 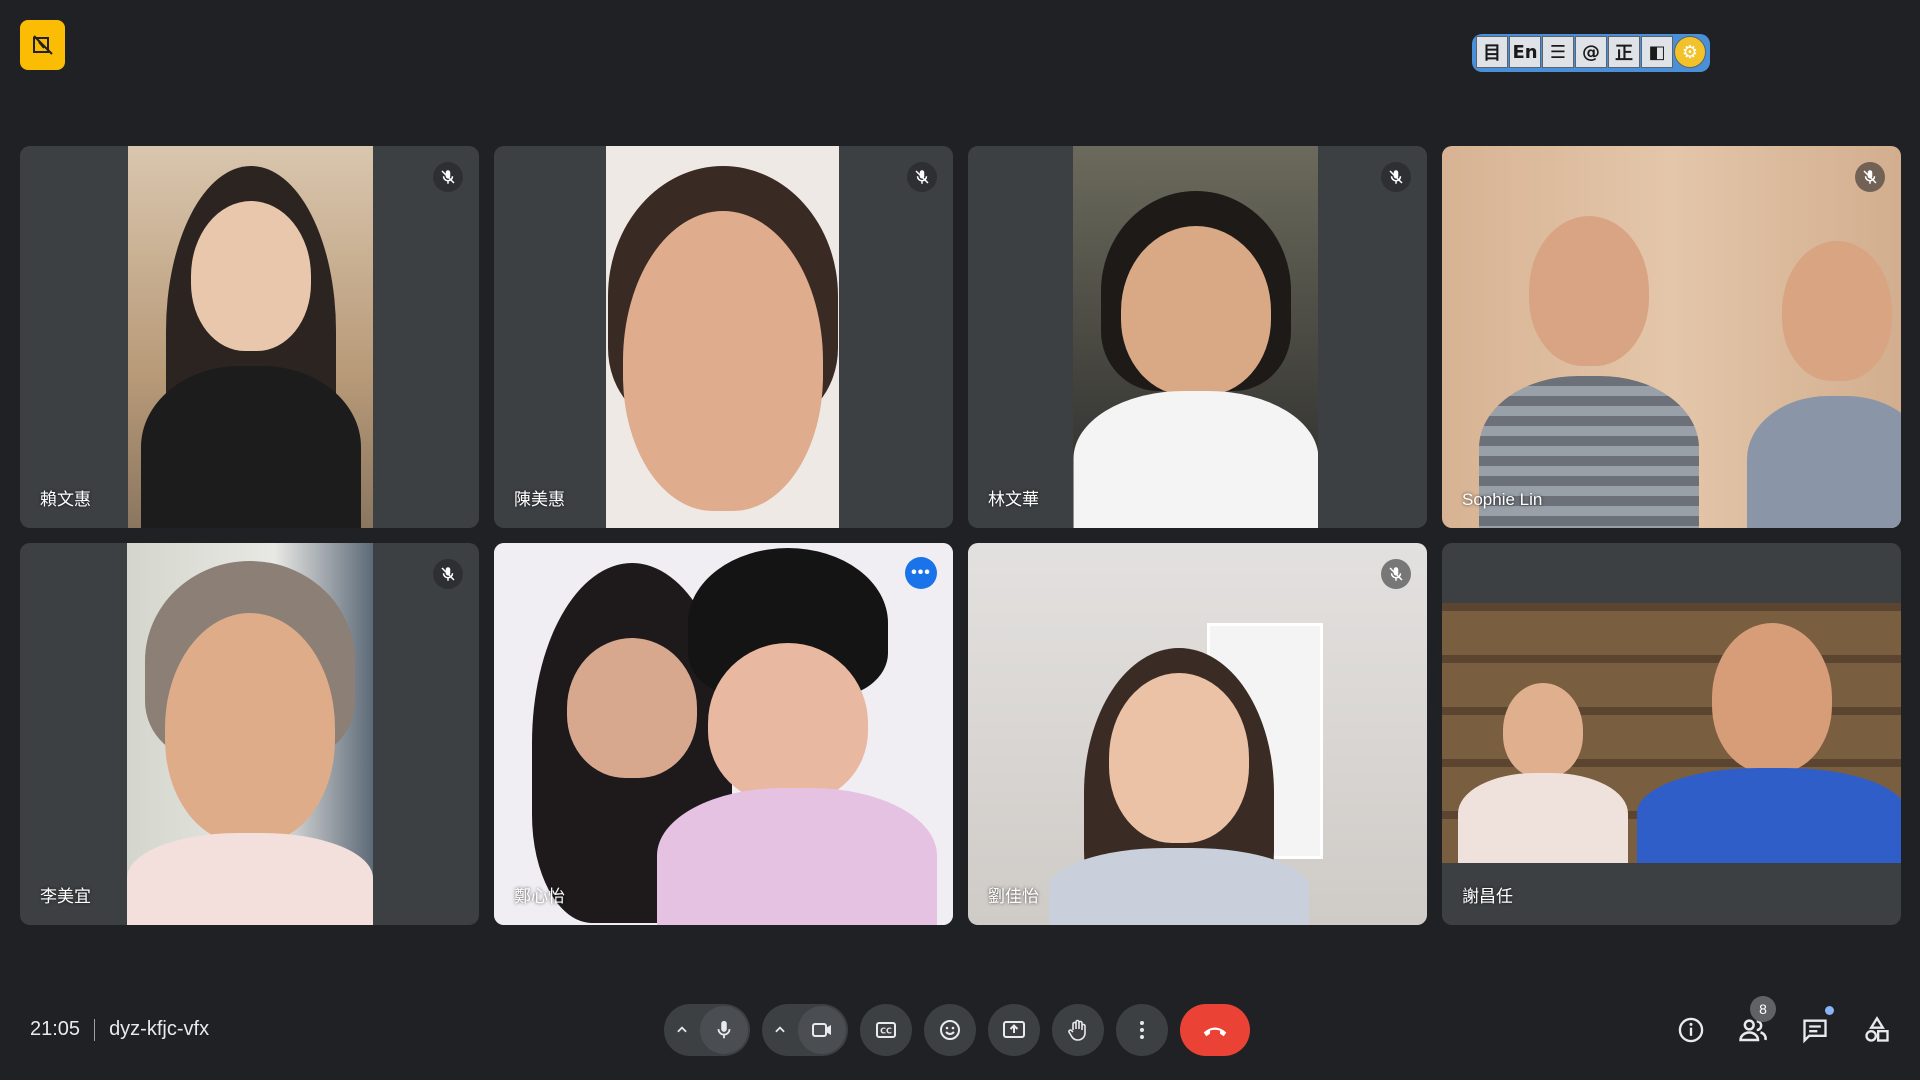 I want to click on participant-name: Sophie Lin, so click(x=1502, y=499).